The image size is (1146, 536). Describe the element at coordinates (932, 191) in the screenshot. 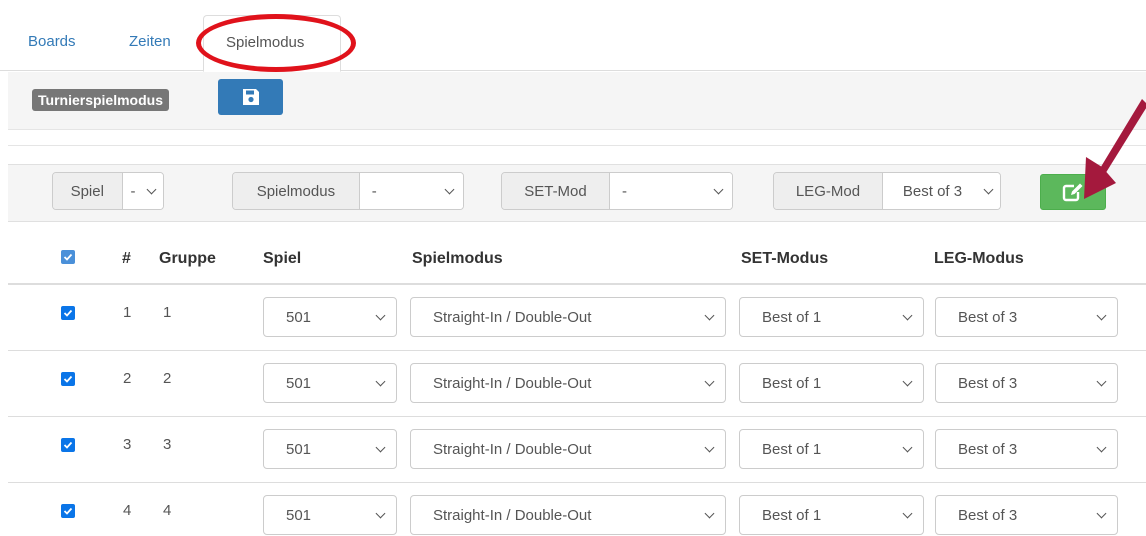

I see `filter-leg-mod-value: Best of 3` at that location.